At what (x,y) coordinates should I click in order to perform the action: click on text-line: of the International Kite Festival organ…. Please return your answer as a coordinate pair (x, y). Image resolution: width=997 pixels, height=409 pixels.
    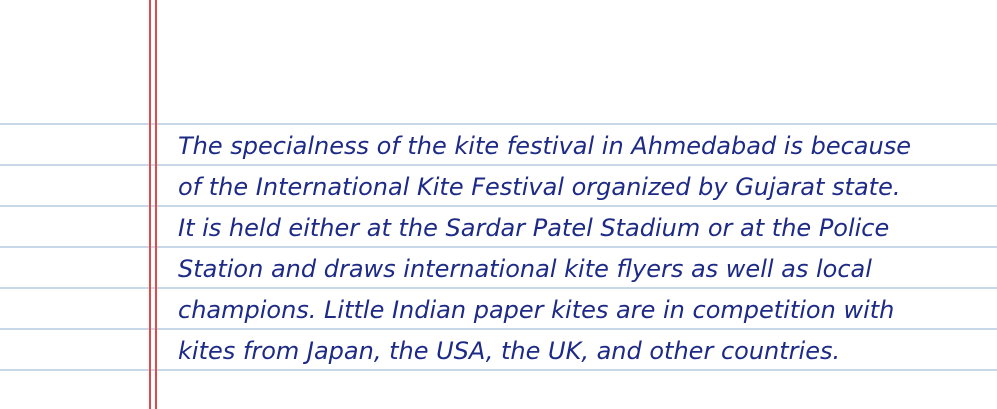
    Looking at the image, I should click on (539, 187).